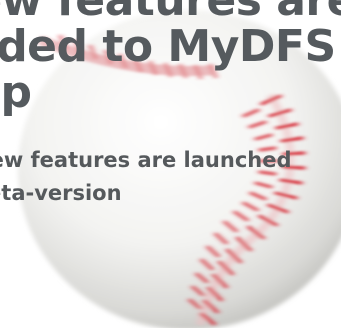  Describe the element at coordinates (146, 160) in the screenshot. I see `subheadline-line-1: New features are launched` at that location.